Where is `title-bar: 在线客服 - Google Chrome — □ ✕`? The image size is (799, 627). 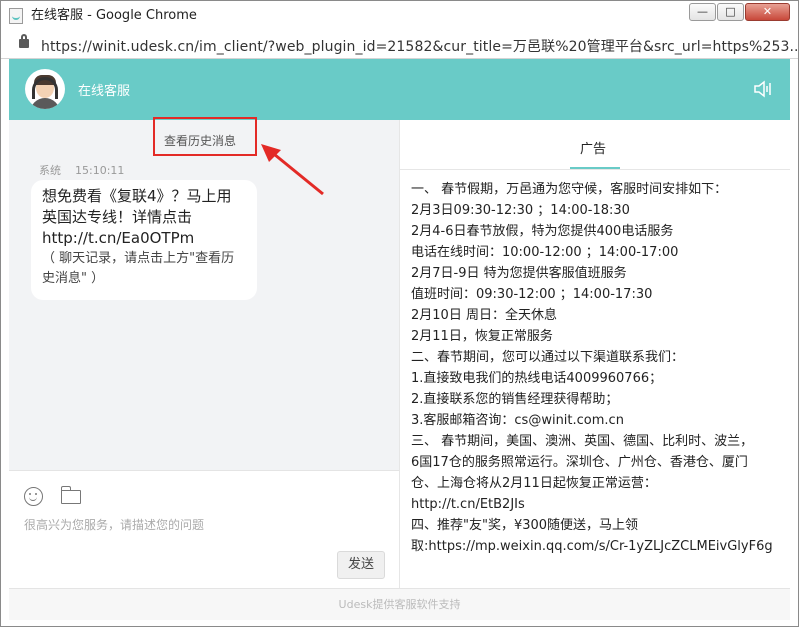
title-bar: 在线客服 - Google Chrome — □ ✕ is located at coordinates (399, 16).